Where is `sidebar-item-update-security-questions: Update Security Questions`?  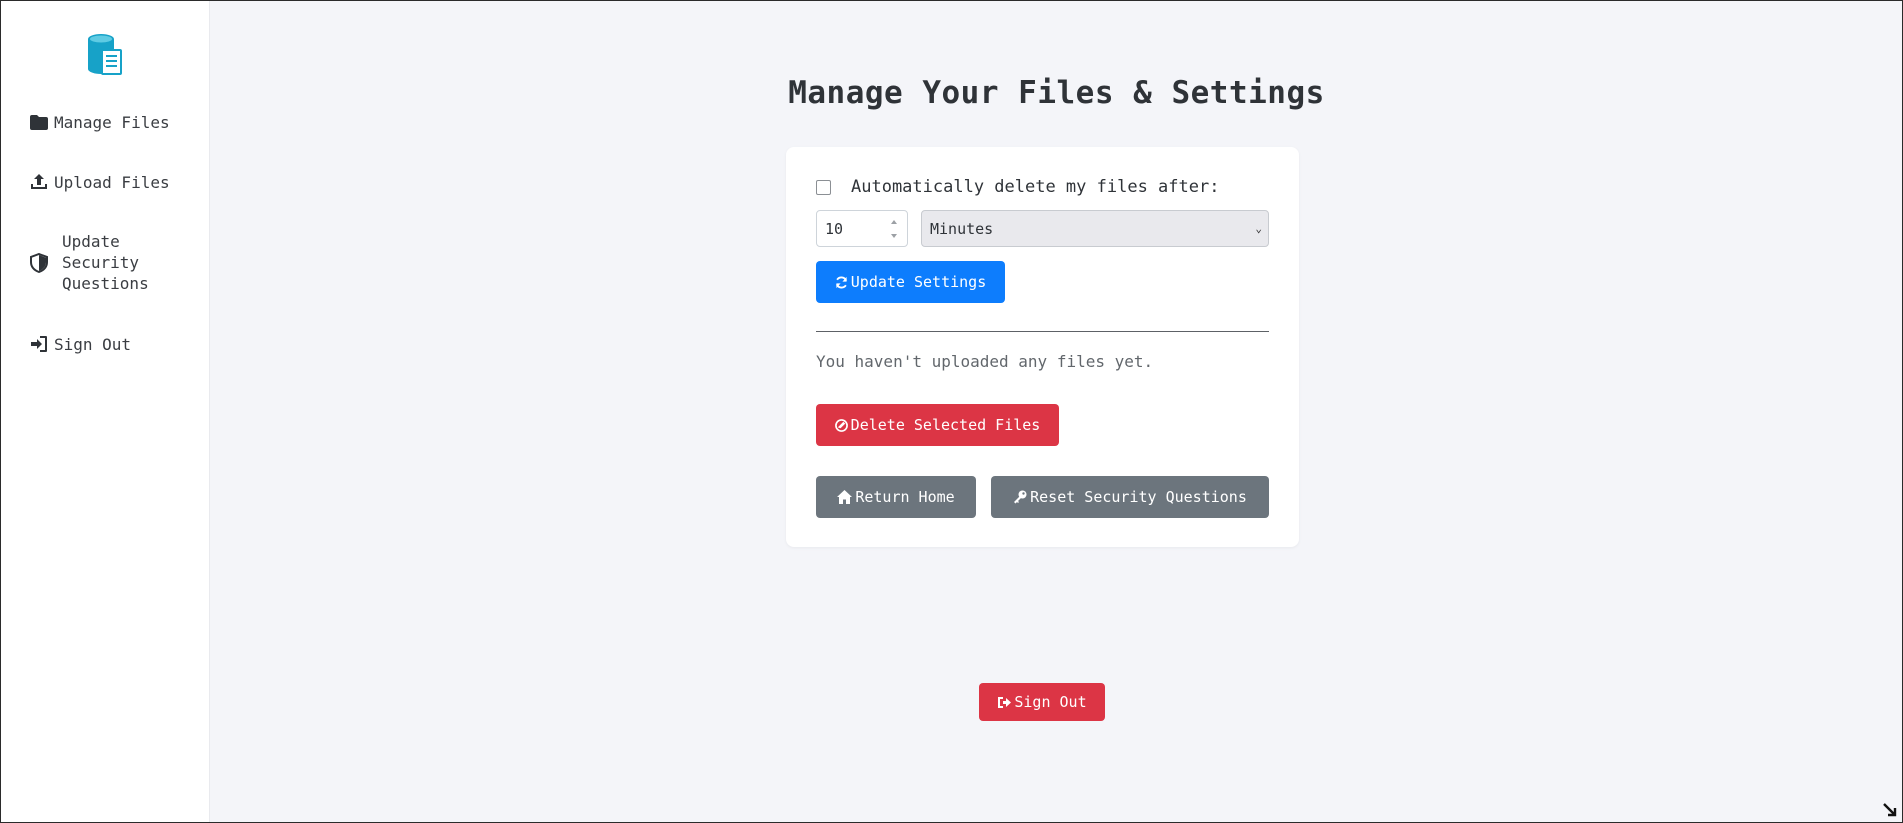 sidebar-item-update-security-questions: Update Security Questions is located at coordinates (89, 262).